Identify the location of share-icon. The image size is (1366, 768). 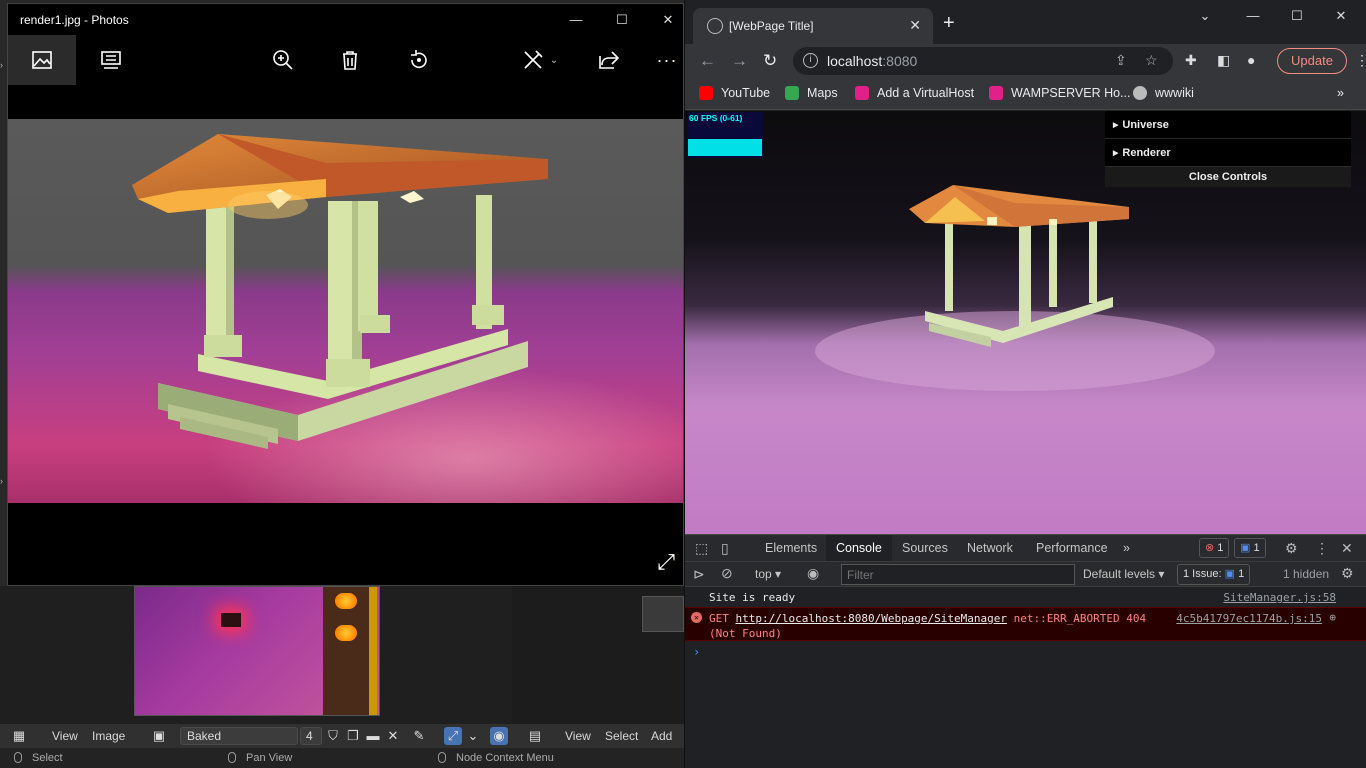
(609, 60).